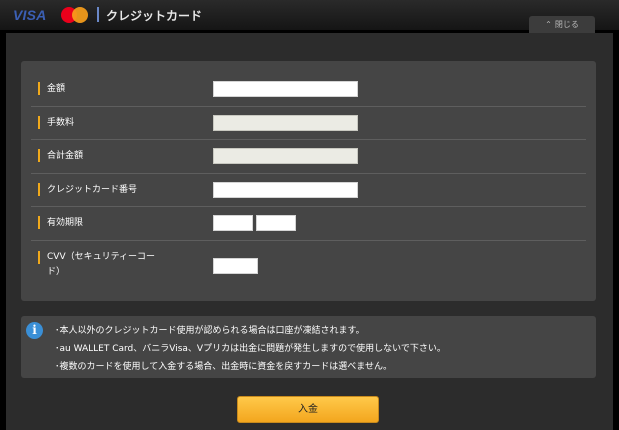 The height and width of the screenshot is (430, 619). What do you see at coordinates (34, 330) in the screenshot?
I see `info-icon: i` at bounding box center [34, 330].